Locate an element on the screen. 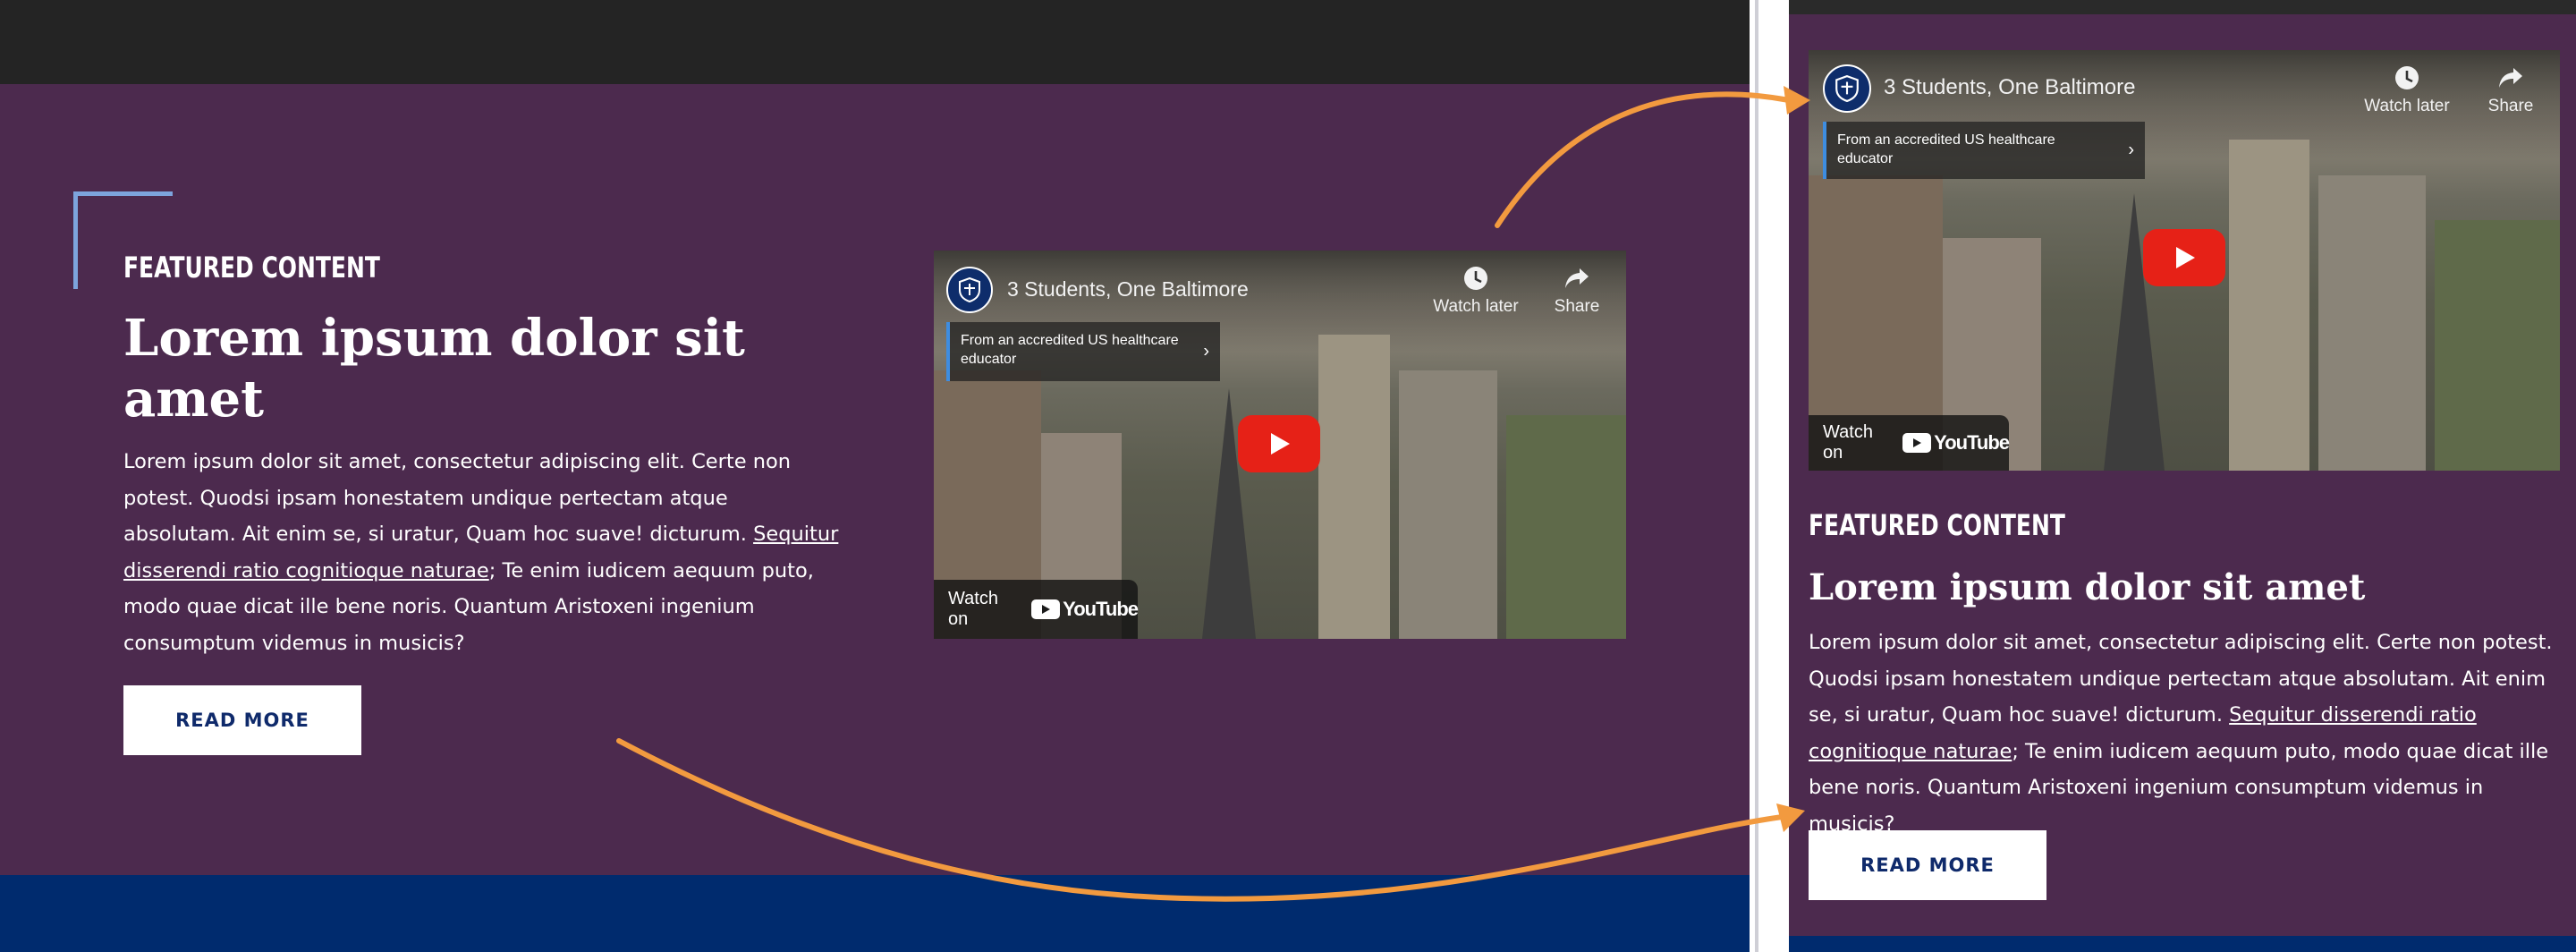 This screenshot has width=2576, height=952. footer-bar-mobile is located at coordinates (2182, 944).